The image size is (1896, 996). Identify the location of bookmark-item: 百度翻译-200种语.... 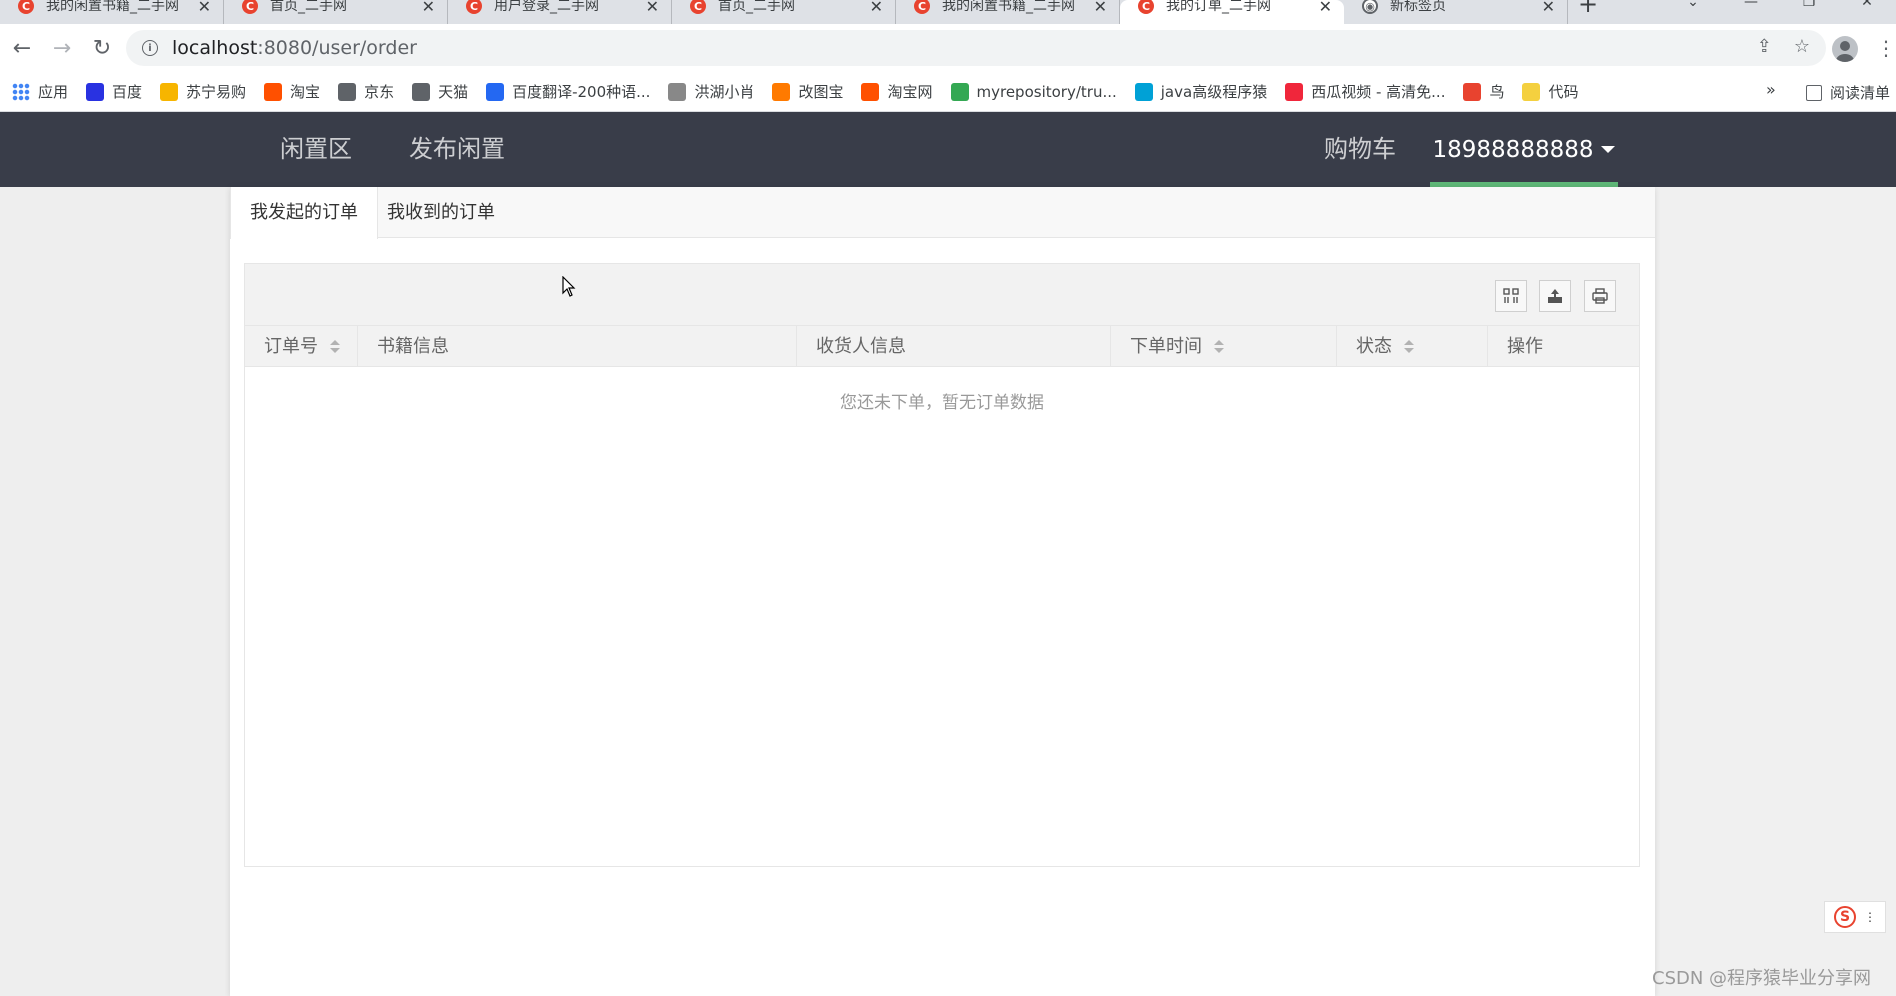
(568, 91).